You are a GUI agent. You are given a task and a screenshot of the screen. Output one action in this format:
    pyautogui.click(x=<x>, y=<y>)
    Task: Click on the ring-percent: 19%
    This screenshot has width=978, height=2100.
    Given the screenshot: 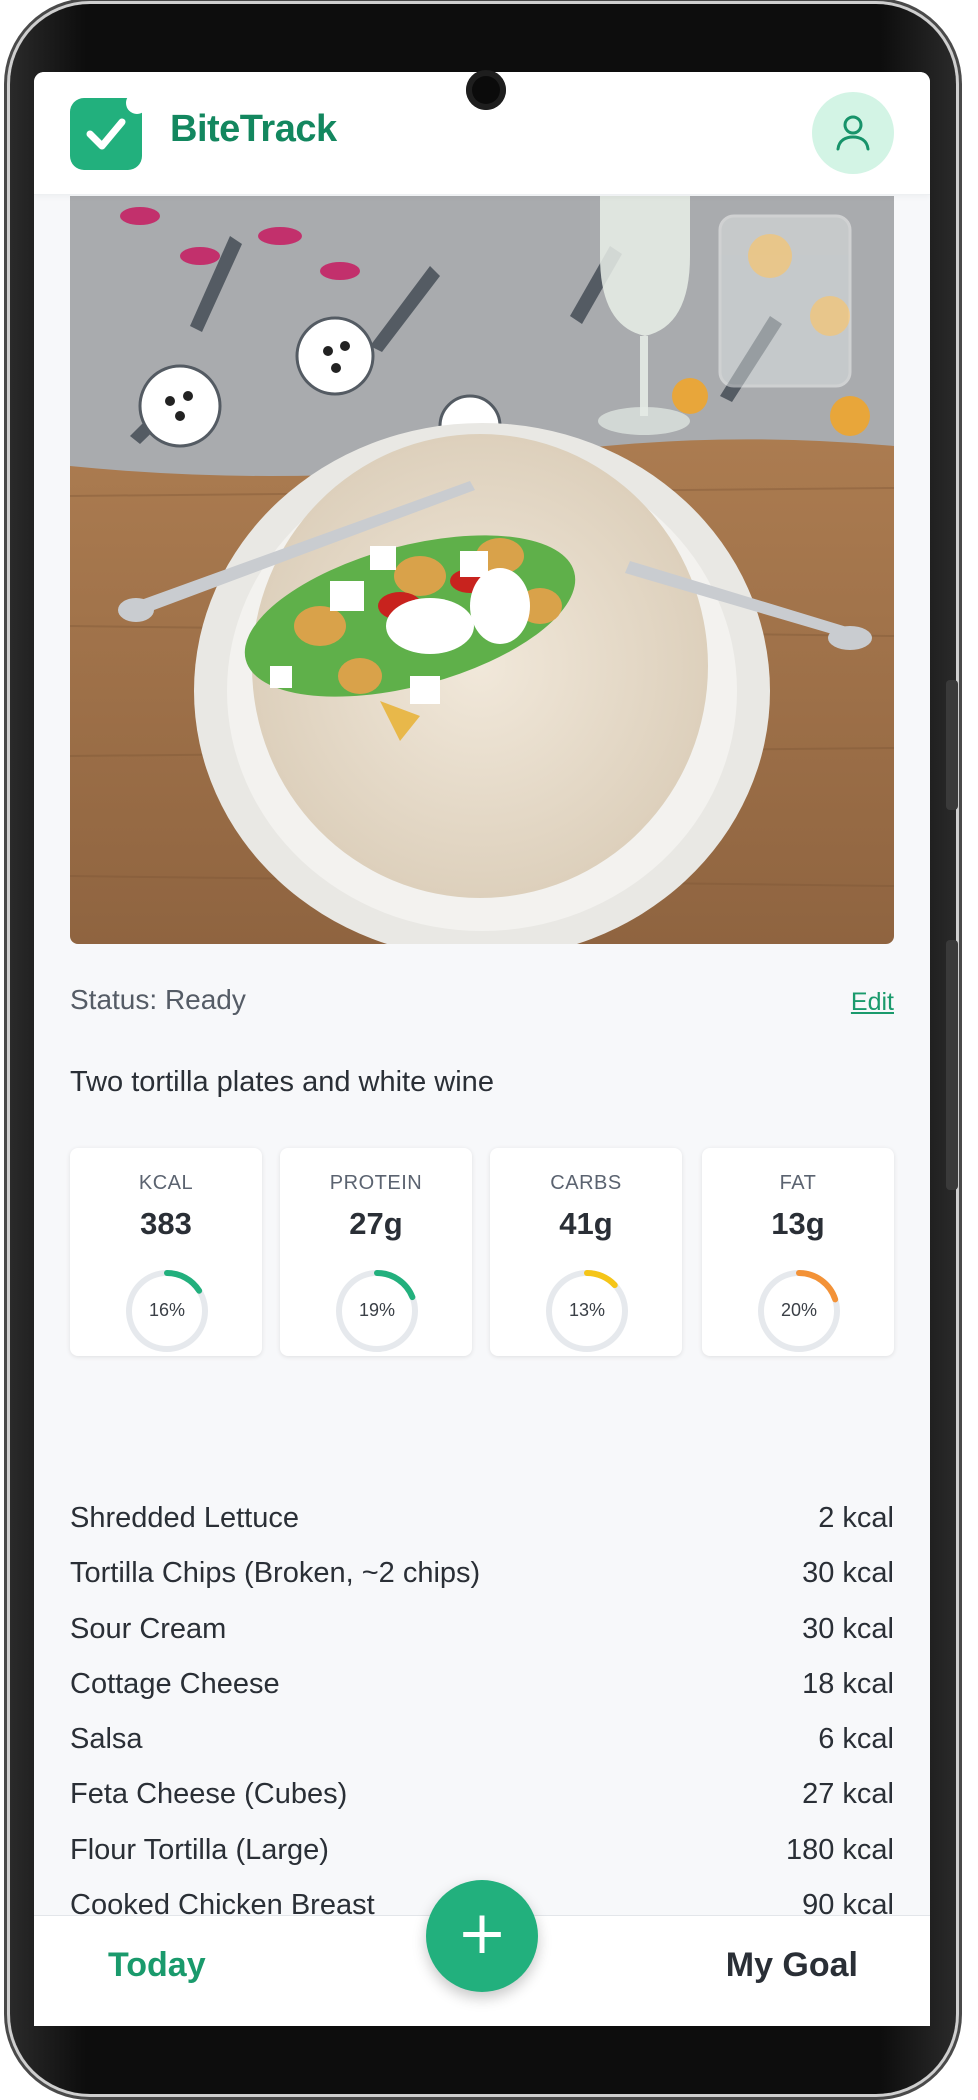 What is the action you would take?
    pyautogui.click(x=377, y=1310)
    